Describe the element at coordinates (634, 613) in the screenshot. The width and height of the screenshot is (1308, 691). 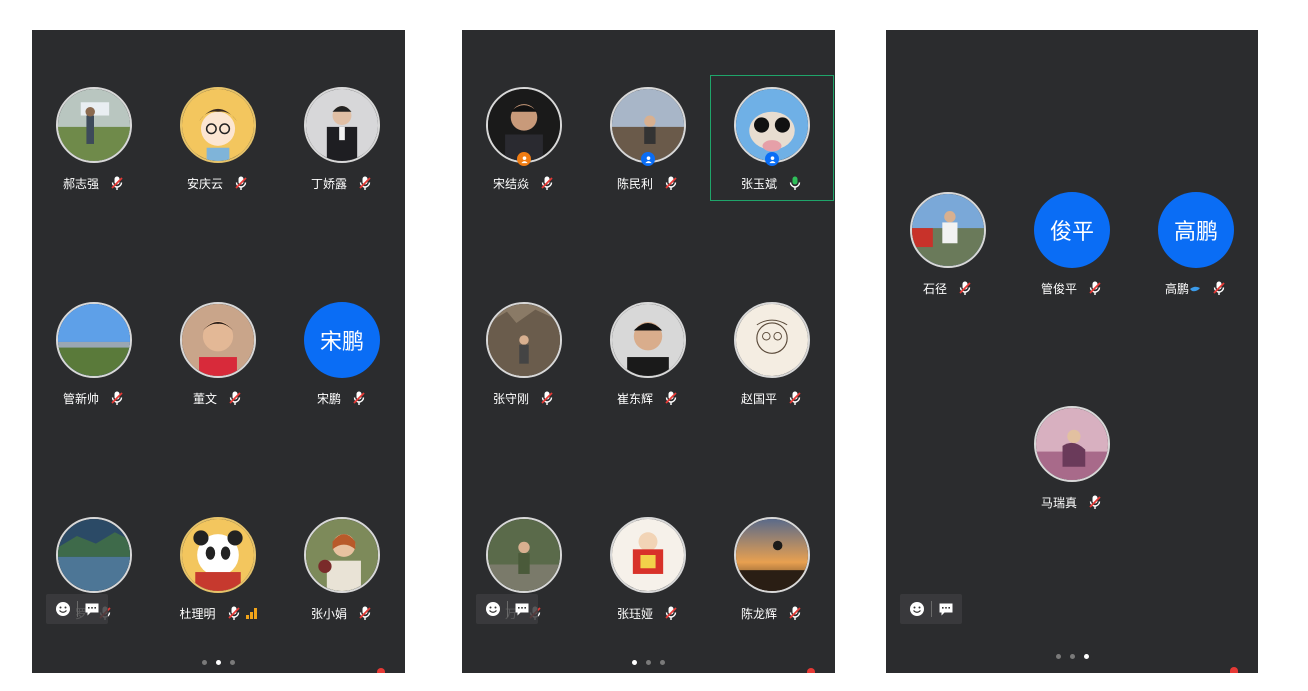
I see `participant-name: 张珏娅` at that location.